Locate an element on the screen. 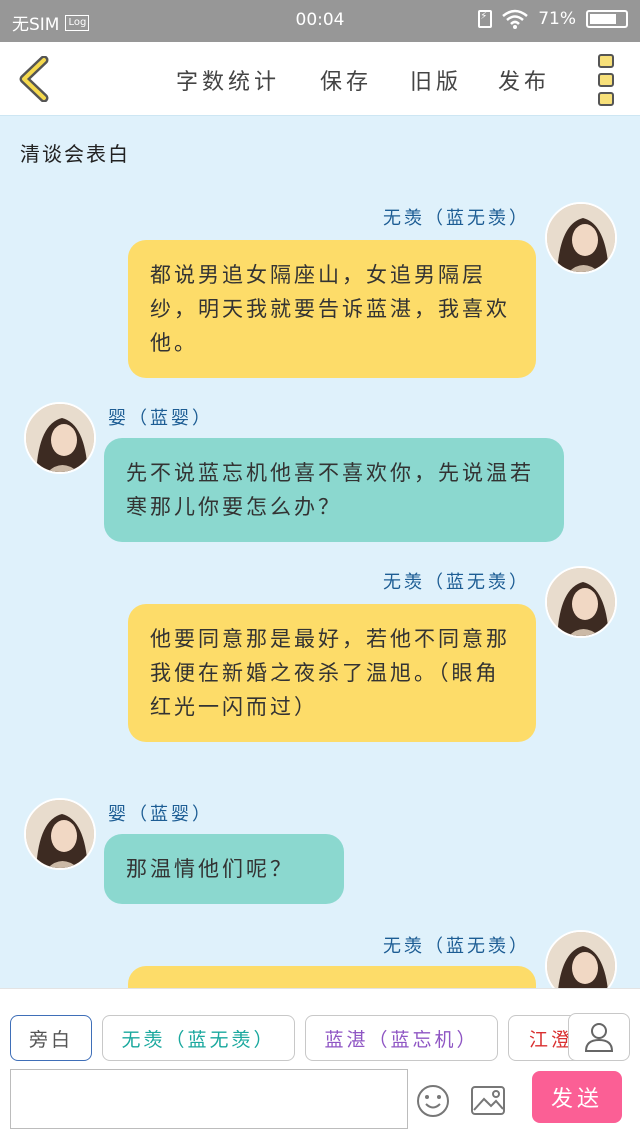 The height and width of the screenshot is (1138, 640). message-bubble: 先不说蓝忘机他喜不喜欢你，先说温若寒那儿你要怎么办？ is located at coordinates (334, 490).